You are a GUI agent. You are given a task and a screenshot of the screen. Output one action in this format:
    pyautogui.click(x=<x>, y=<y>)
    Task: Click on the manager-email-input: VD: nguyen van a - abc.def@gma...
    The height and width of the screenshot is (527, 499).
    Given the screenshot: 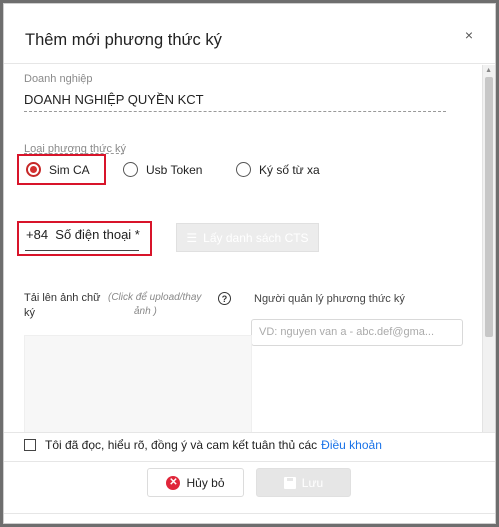 What is the action you would take?
    pyautogui.click(x=357, y=332)
    